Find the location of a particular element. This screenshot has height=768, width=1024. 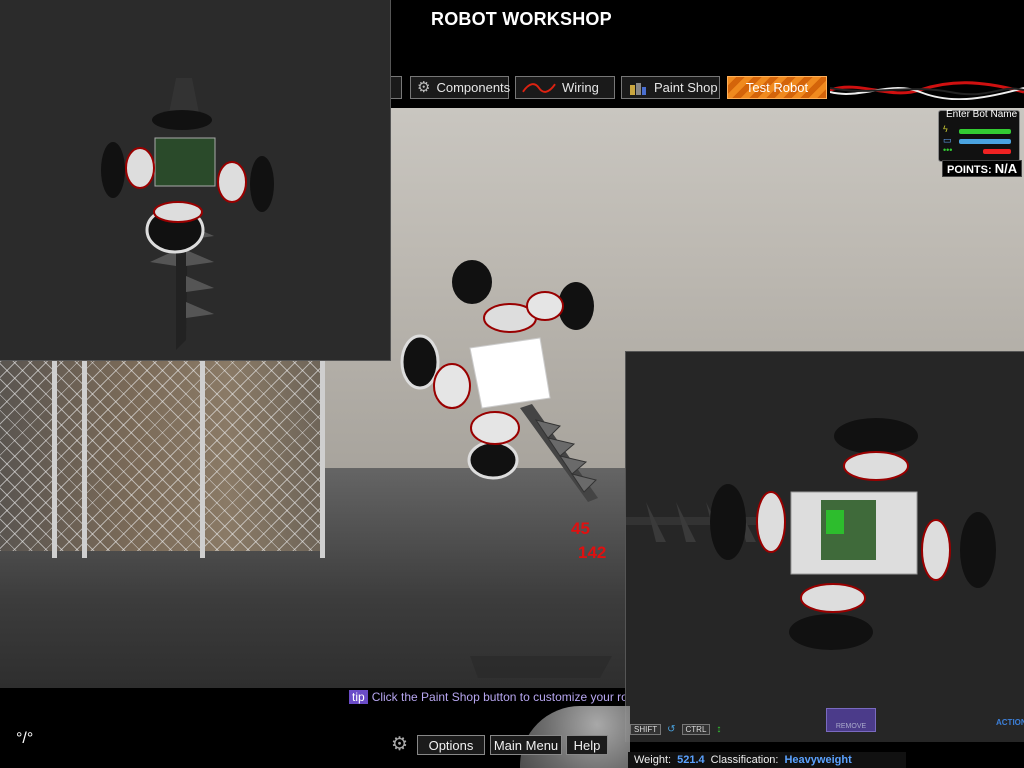

tab-label: Paint Shop is located at coordinates (686, 87).